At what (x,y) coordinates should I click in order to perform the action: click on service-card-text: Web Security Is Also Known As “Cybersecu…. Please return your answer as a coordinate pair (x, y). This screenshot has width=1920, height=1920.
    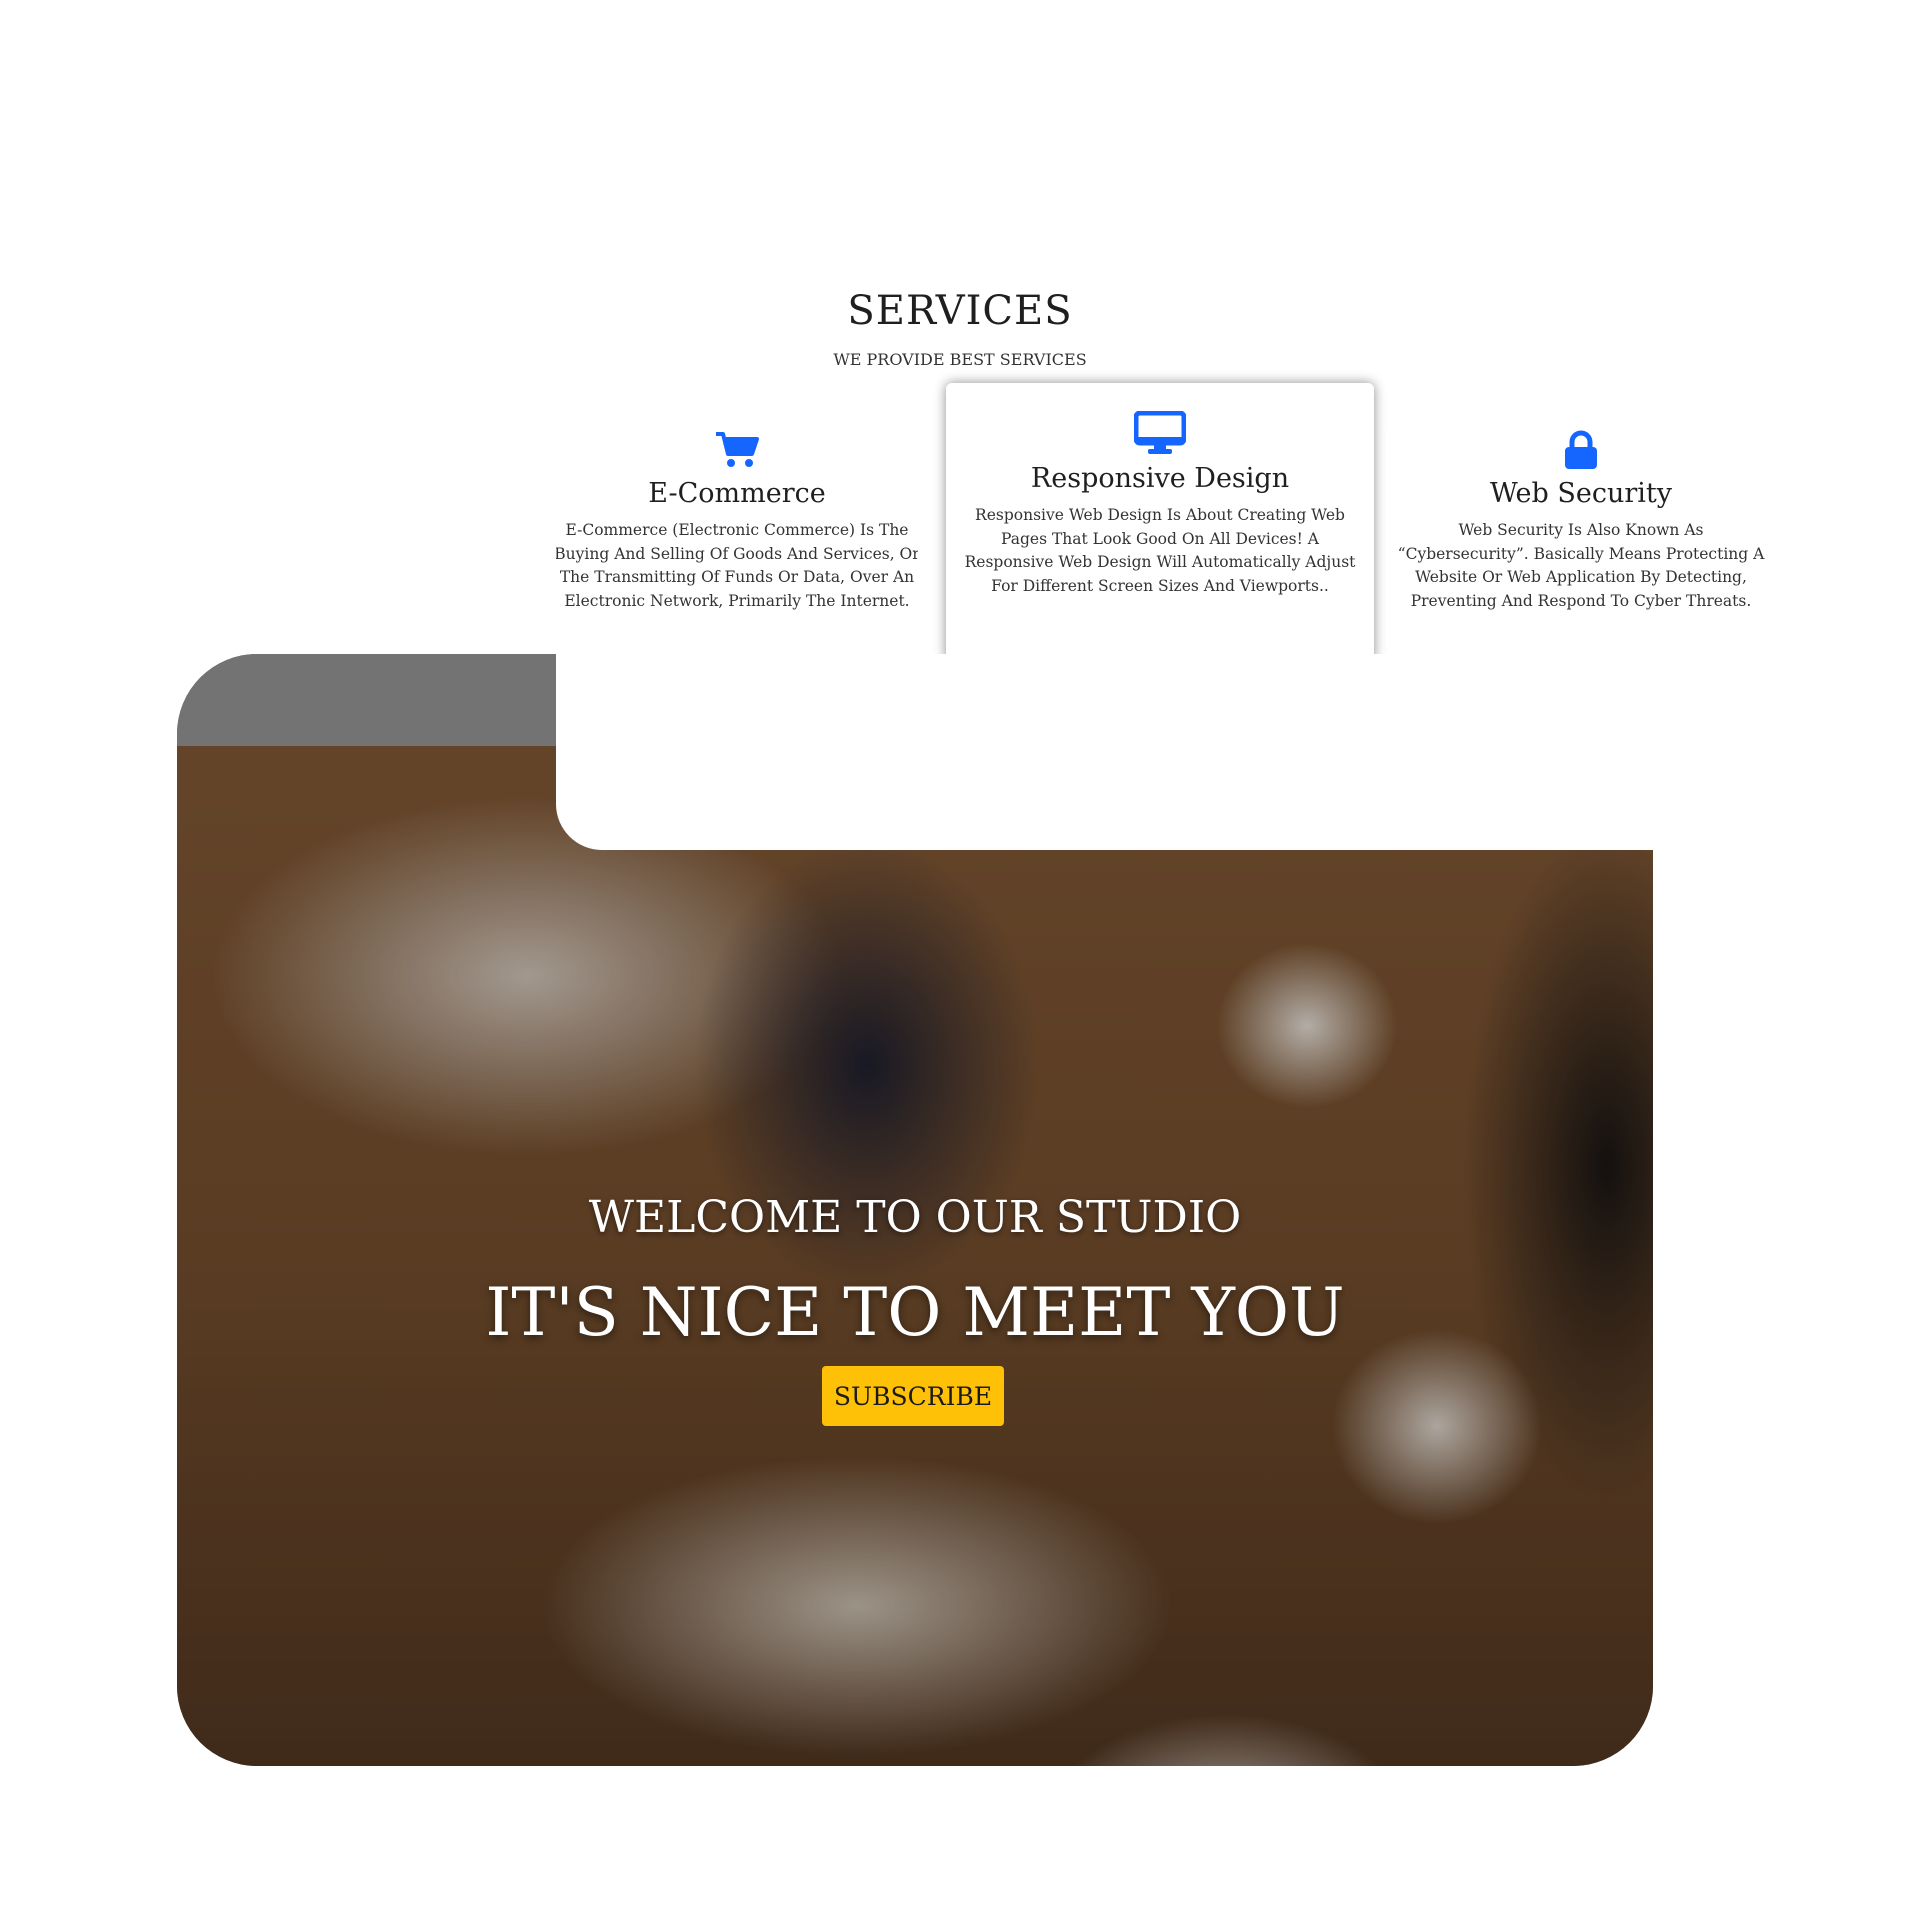
    Looking at the image, I should click on (1581, 565).